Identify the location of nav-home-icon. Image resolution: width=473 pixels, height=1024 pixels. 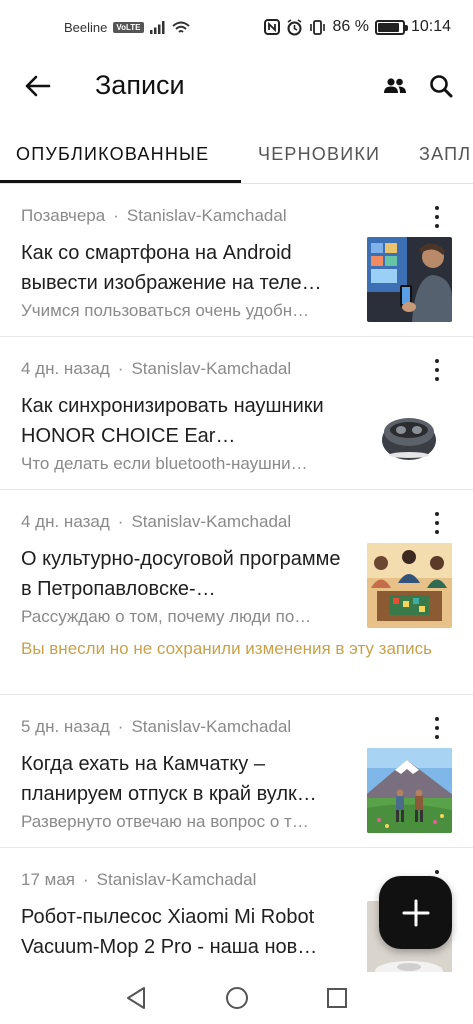
(237, 998).